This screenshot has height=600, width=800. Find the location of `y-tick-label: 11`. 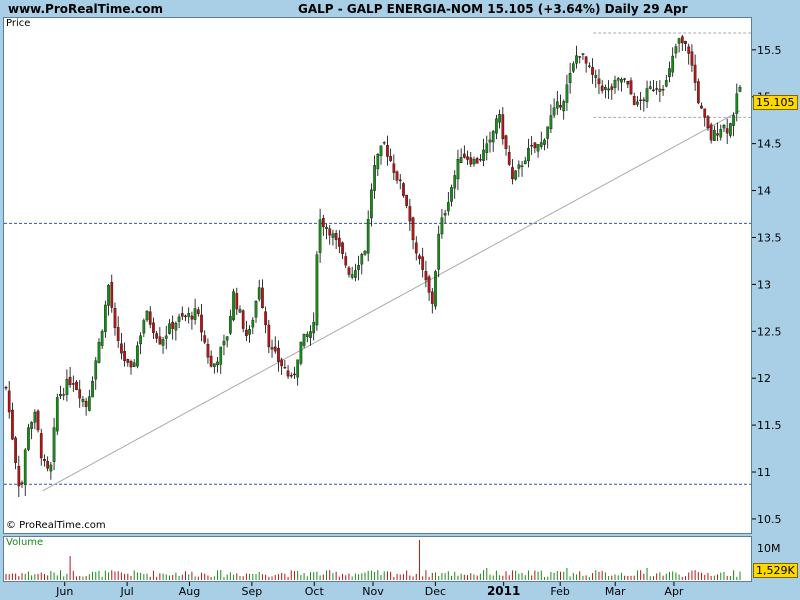

y-tick-label: 11 is located at coordinates (764, 472).